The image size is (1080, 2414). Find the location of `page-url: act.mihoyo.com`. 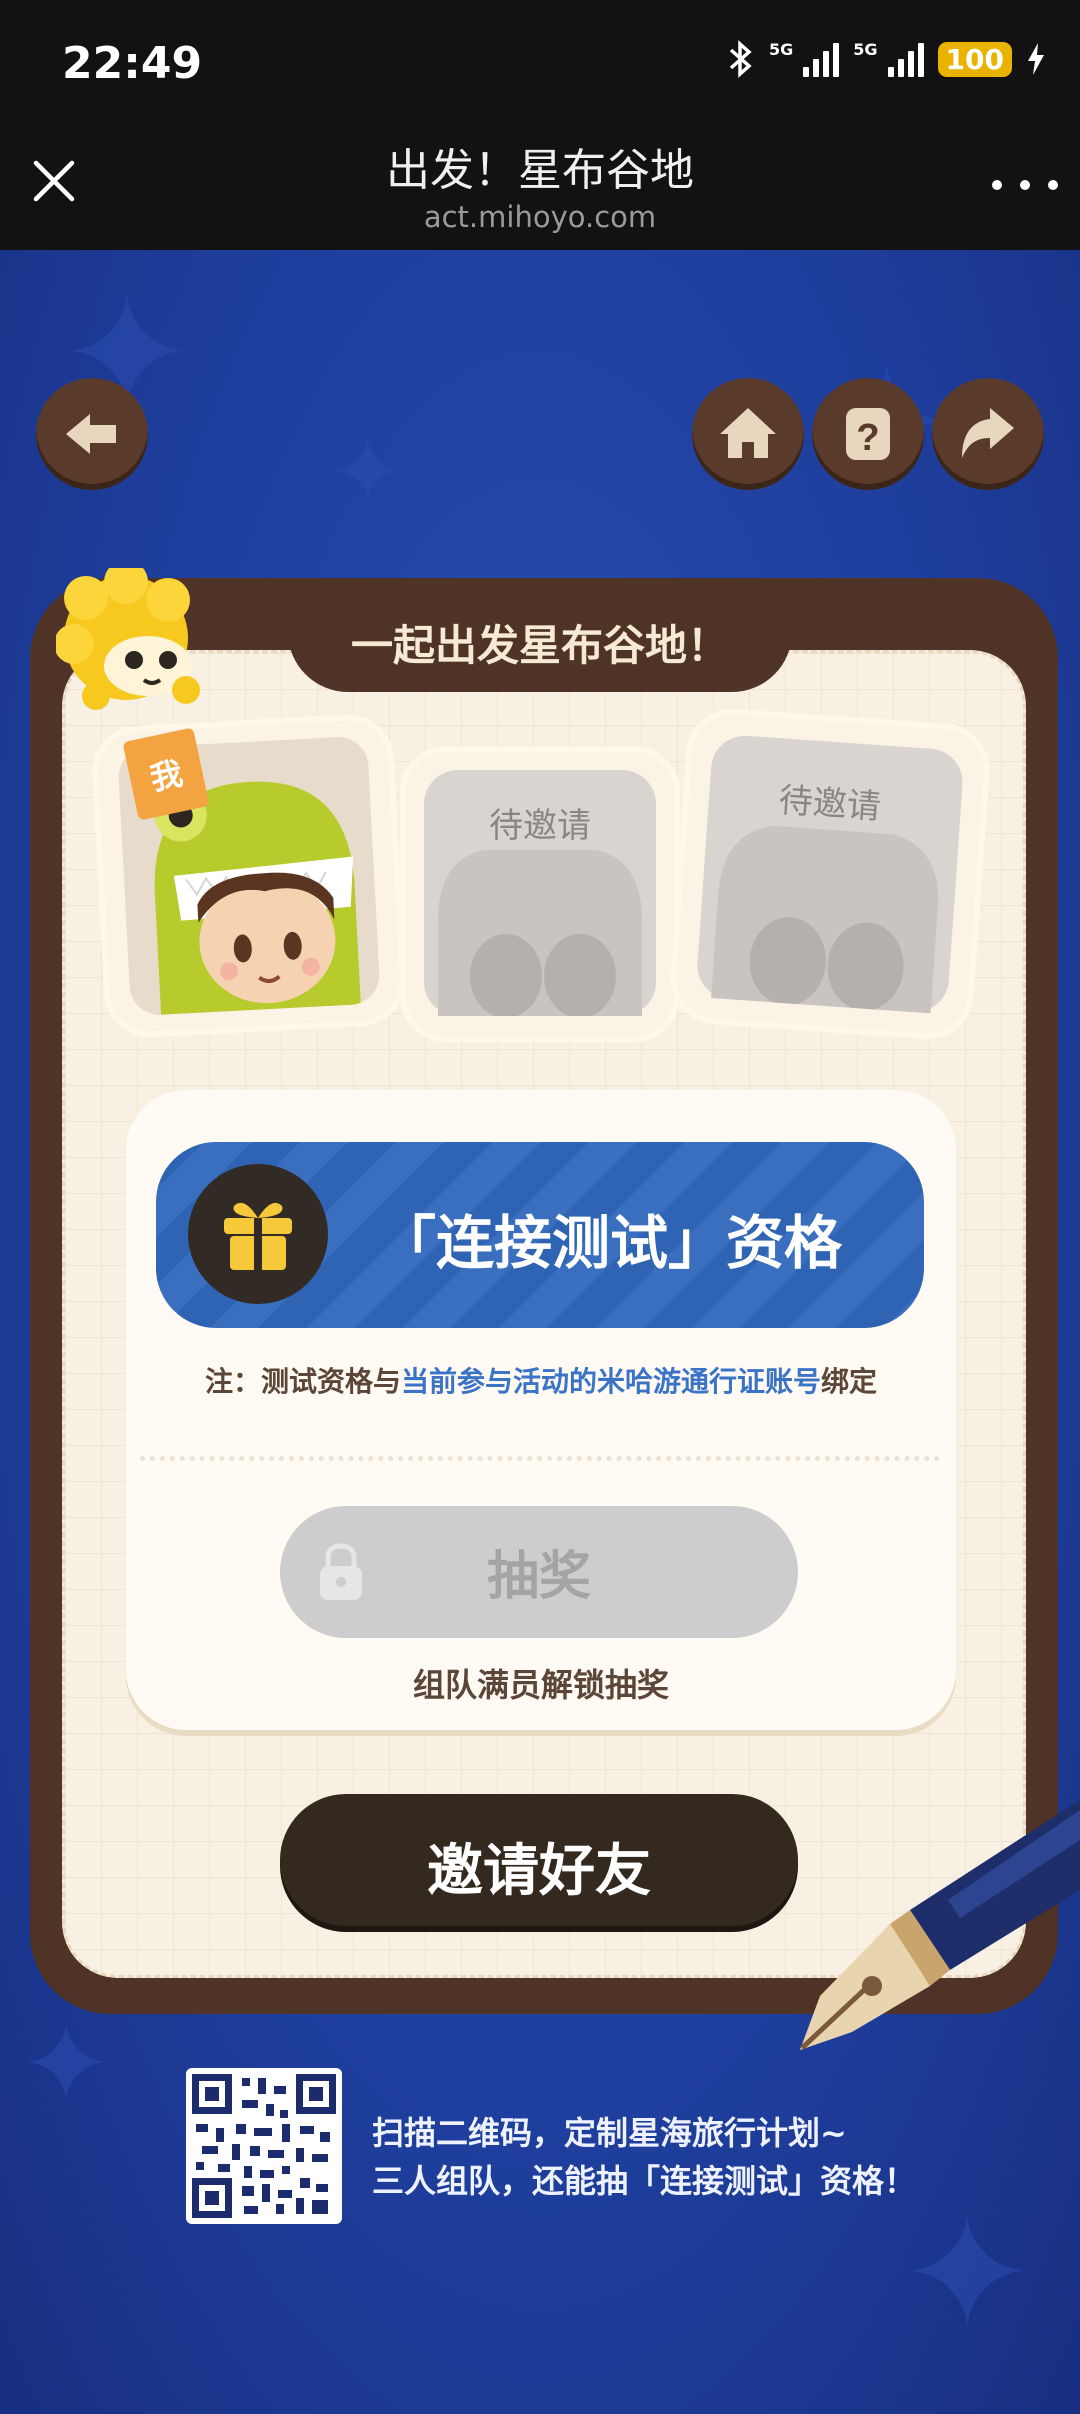

page-url: act.mihoyo.com is located at coordinates (540, 217).